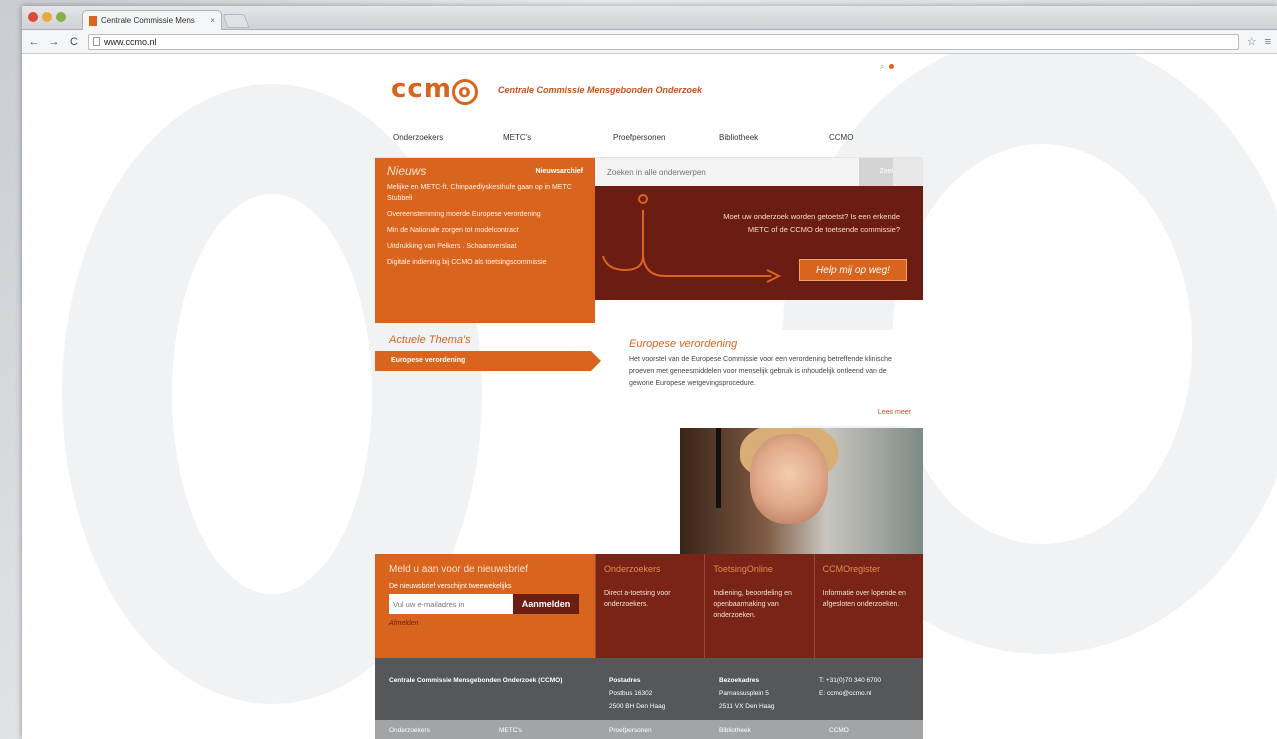 The height and width of the screenshot is (739, 1277). Describe the element at coordinates (625, 680) in the screenshot. I see `footer-postal-title: Postadres` at that location.